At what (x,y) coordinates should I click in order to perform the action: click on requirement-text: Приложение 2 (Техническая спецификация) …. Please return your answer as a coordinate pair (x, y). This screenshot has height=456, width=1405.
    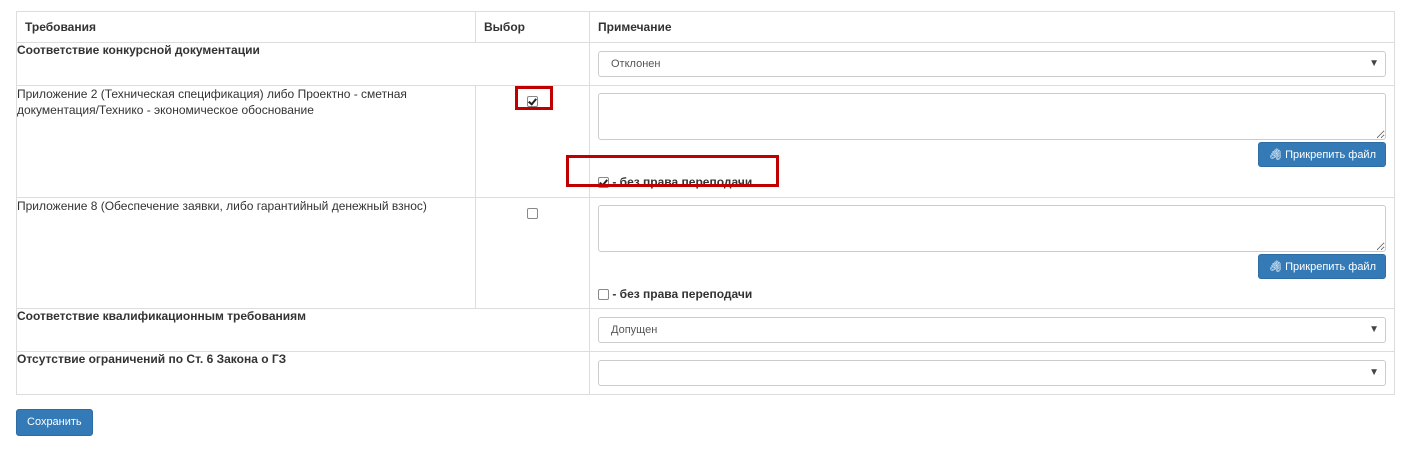
    Looking at the image, I should click on (212, 102).